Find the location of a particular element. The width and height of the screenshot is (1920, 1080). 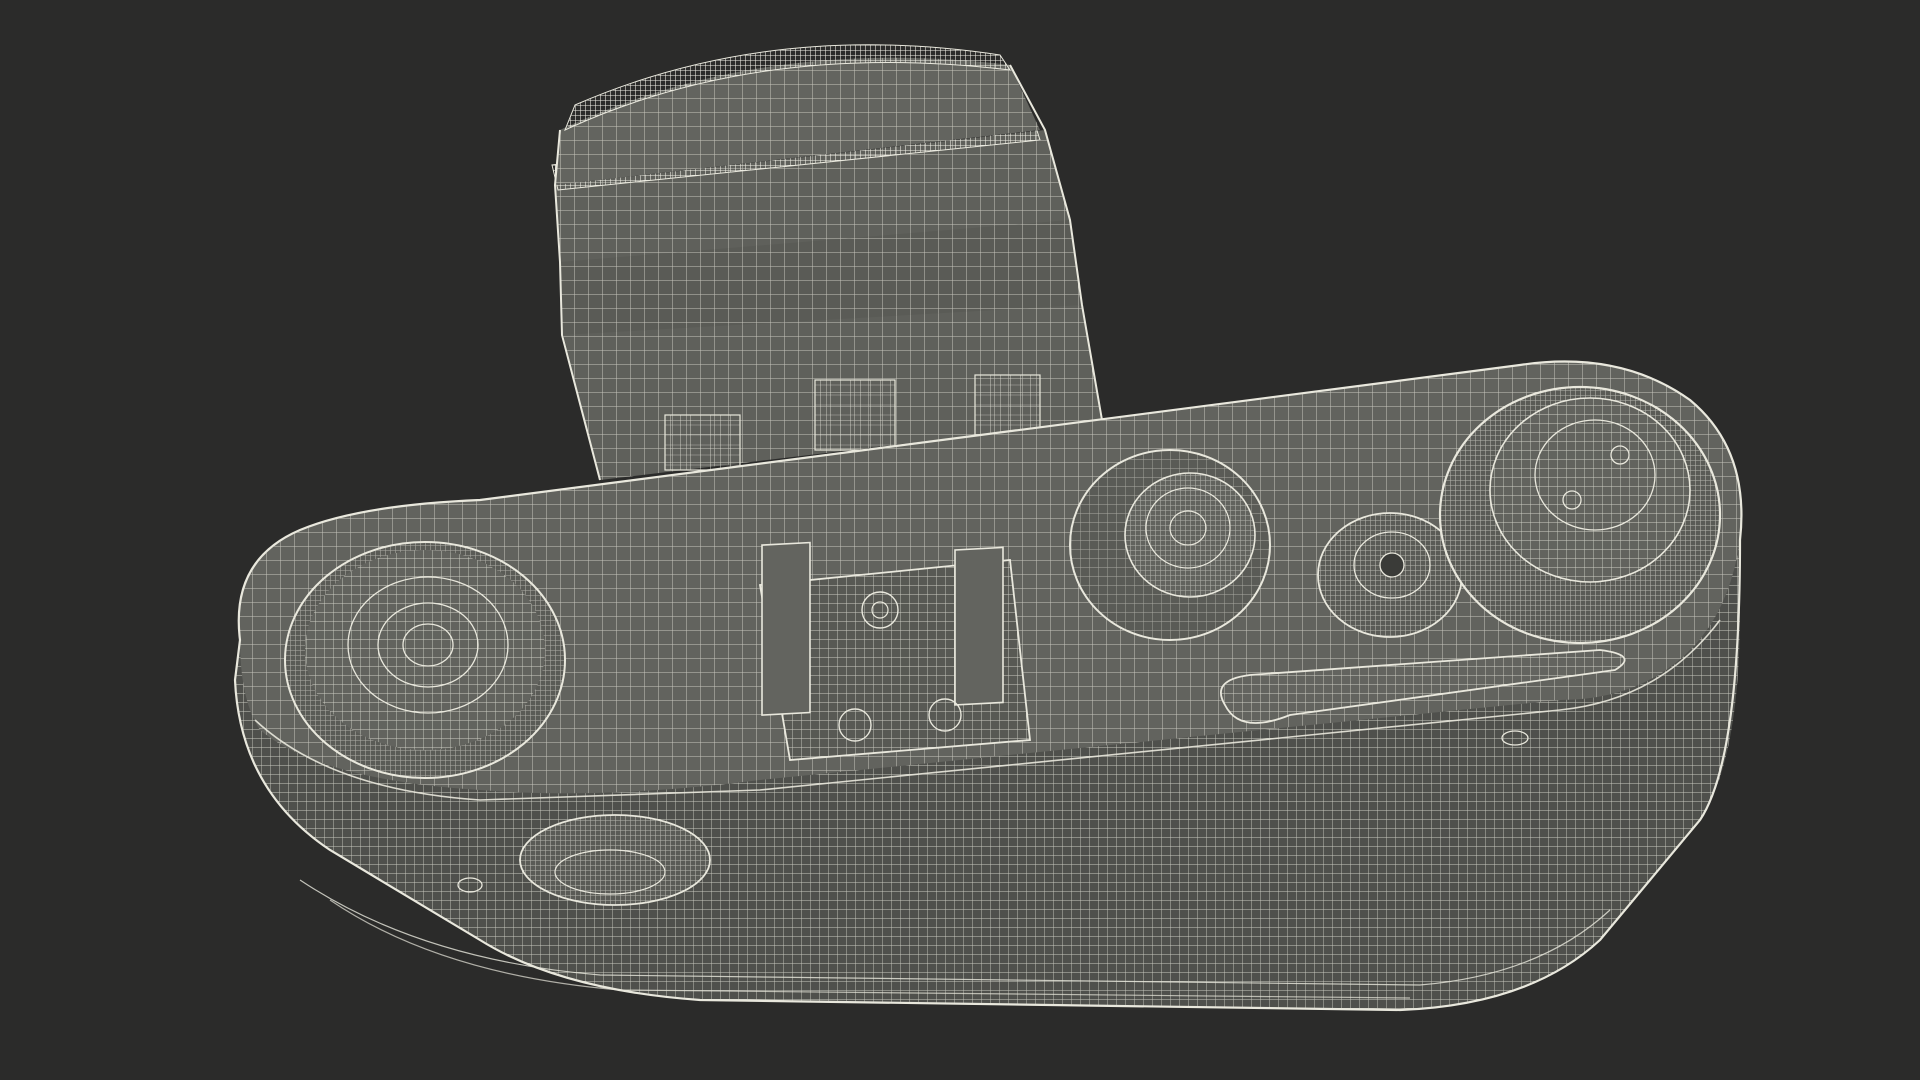

rewind-knob is located at coordinates (425, 660).